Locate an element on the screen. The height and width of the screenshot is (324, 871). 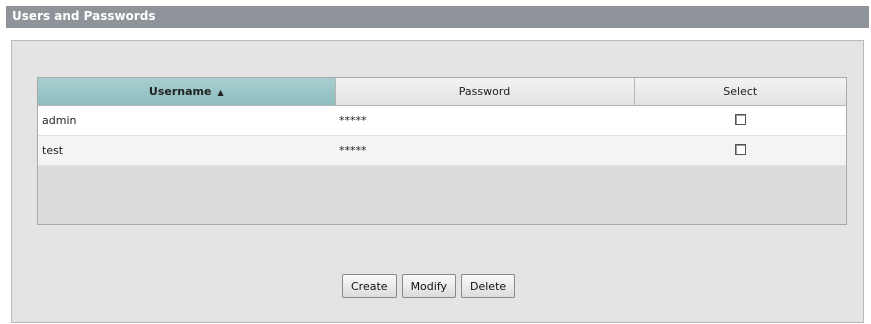
title-bar: Users and Passwords is located at coordinates (437, 17).